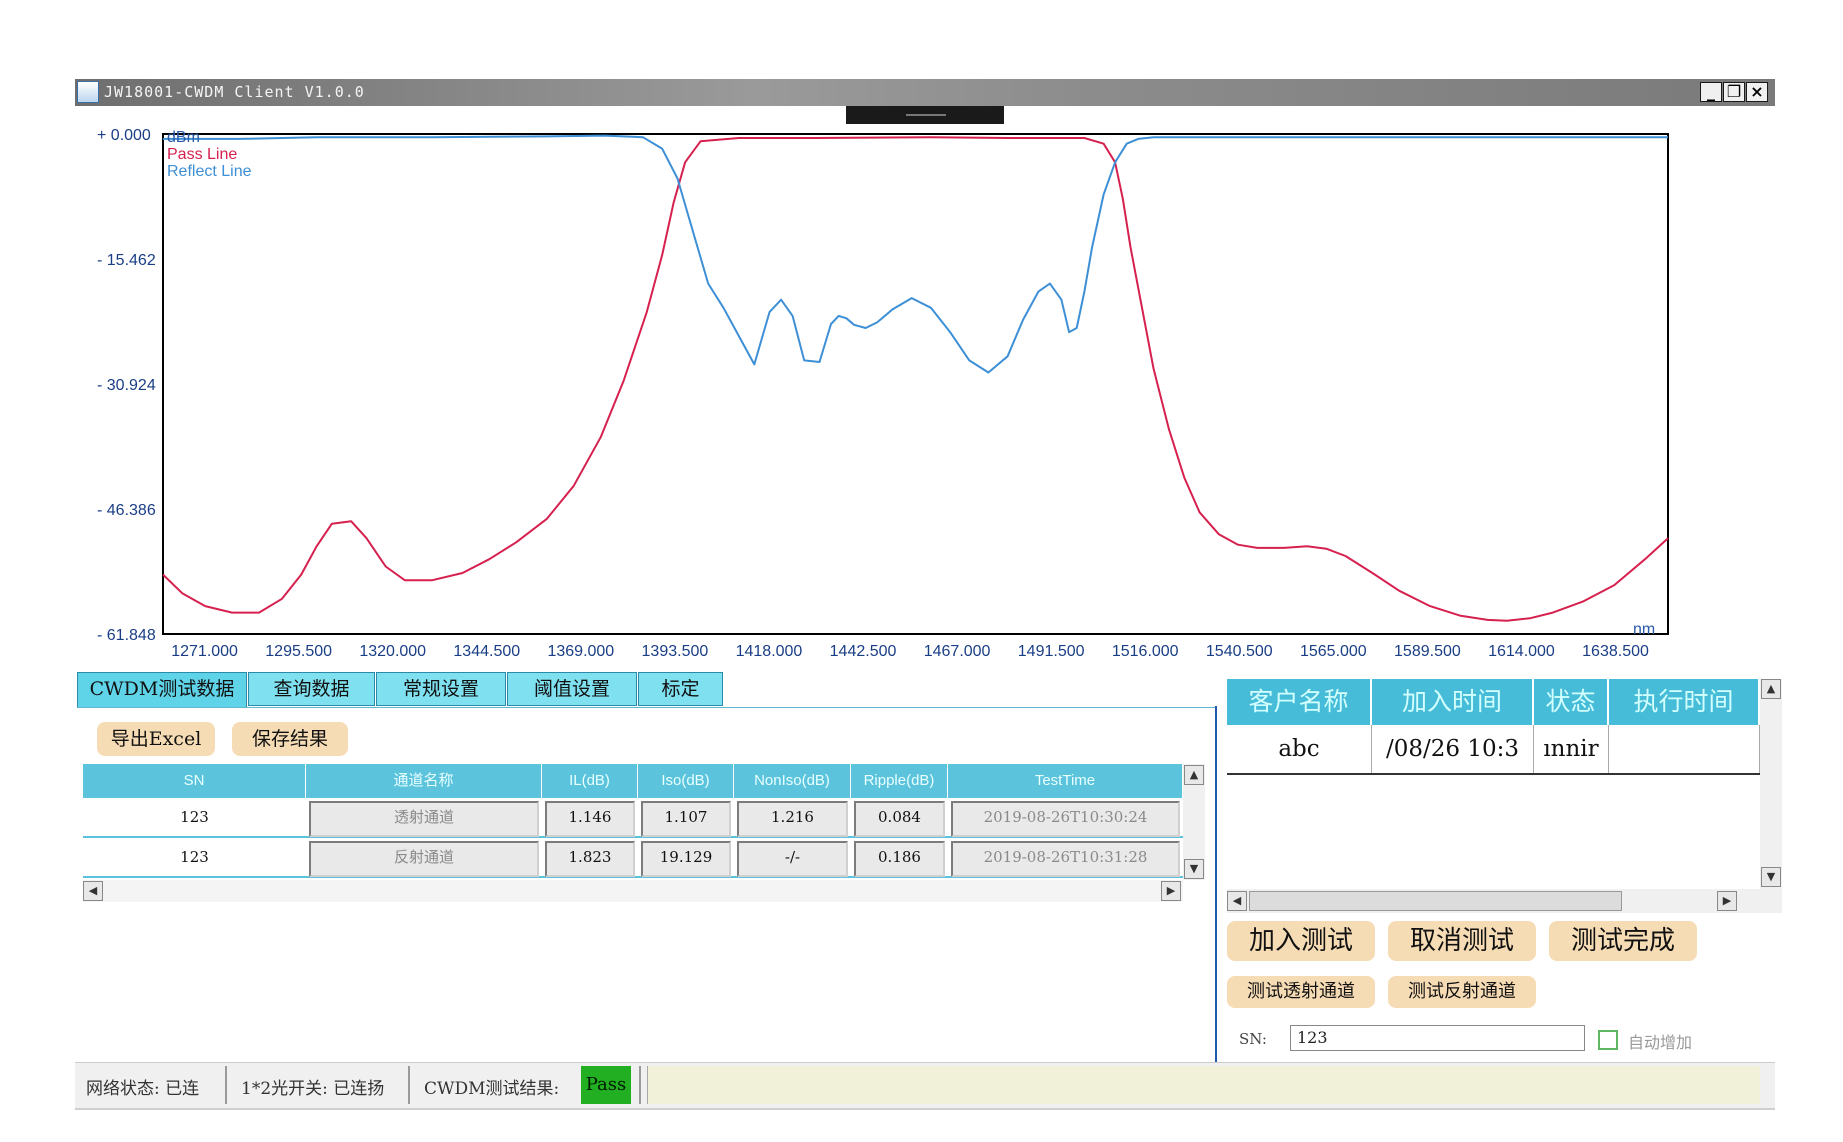 The width and height of the screenshot is (1843, 1142). Describe the element at coordinates (1453, 702) in the screenshot. I see `queue-header-join-time: 加入时间` at that location.